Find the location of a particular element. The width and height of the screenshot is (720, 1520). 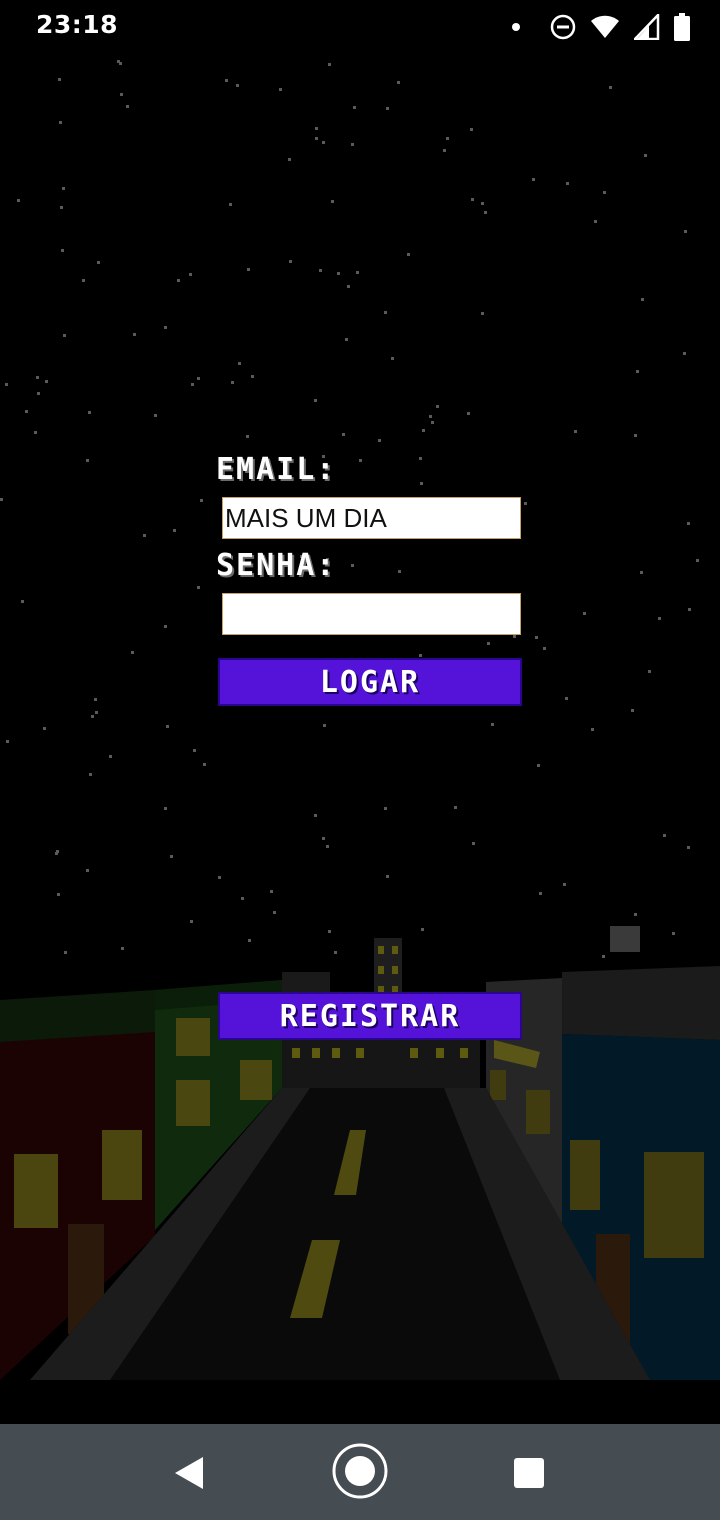

recents-icon is located at coordinates (529, 1473).